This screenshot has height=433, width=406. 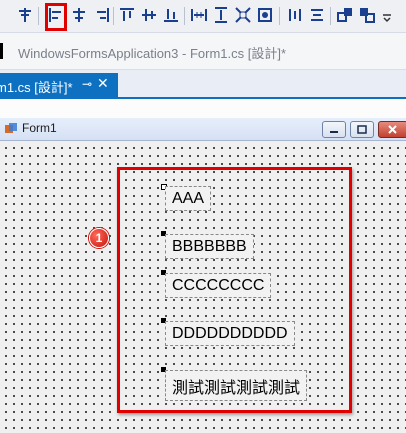 I want to click on tab-label: m1.cs [設計]*, so click(x=36, y=87).